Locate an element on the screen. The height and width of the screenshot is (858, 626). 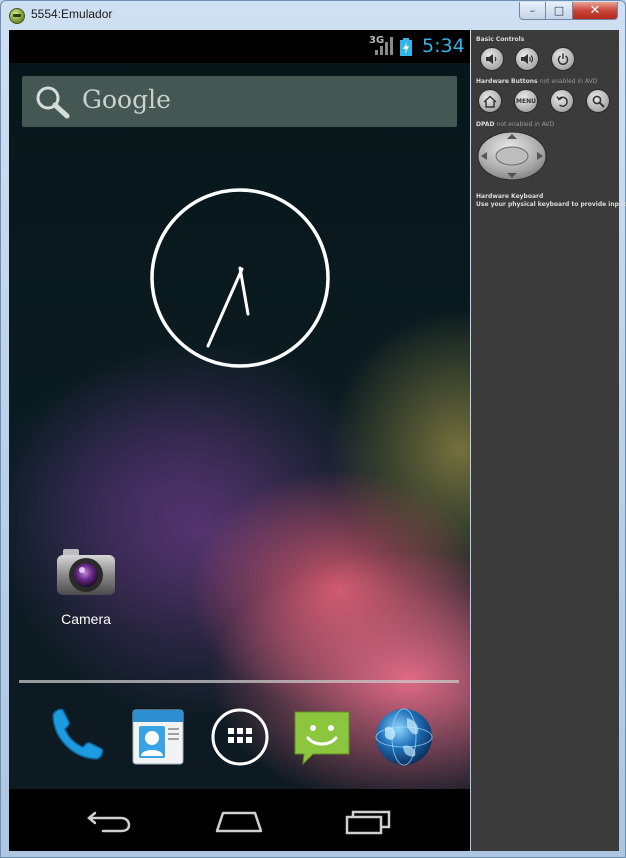
phone-icon is located at coordinates (78, 734).